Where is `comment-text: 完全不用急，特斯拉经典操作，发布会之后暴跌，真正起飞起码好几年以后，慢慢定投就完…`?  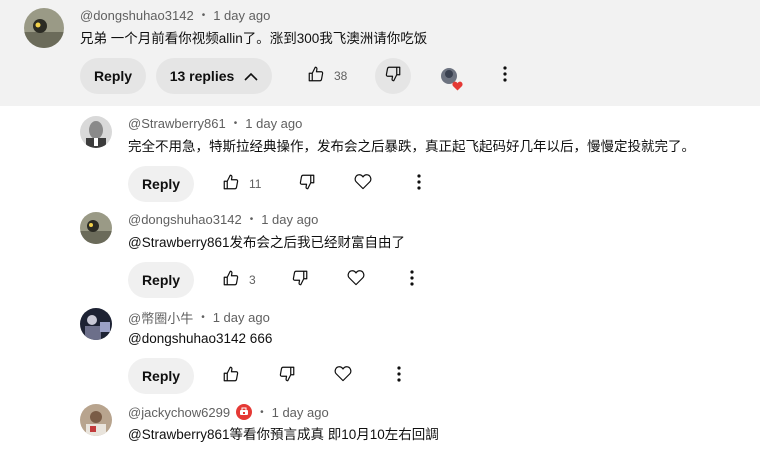 comment-text: 完全不用急，特斯拉经典操作，发布会之后暴跌，真正起飞起码好几年以后，慢慢定投就完… is located at coordinates (411, 146).